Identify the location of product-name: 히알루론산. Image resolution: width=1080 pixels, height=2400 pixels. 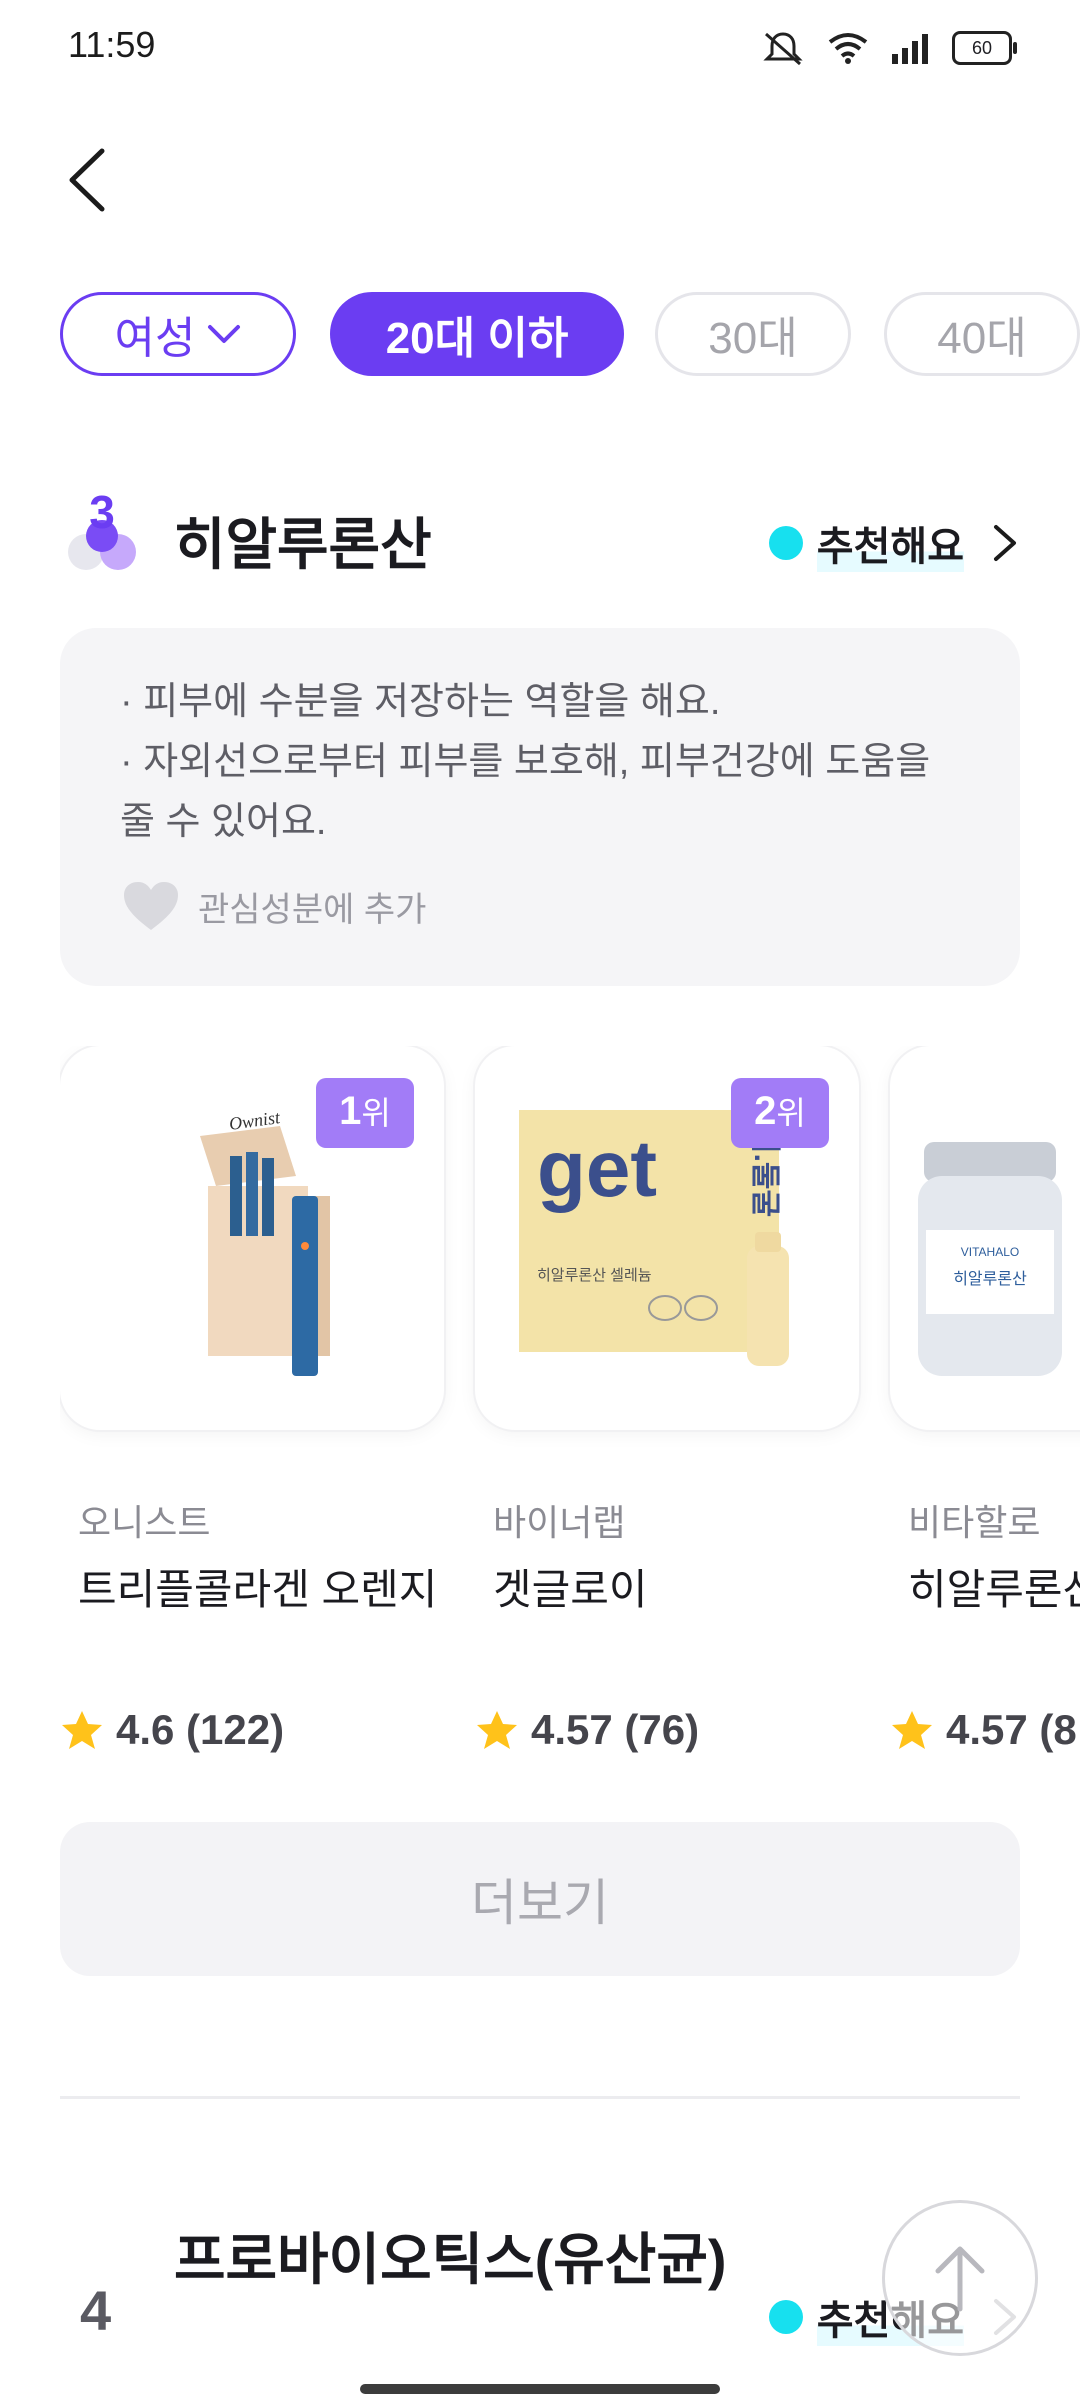
(994, 1589).